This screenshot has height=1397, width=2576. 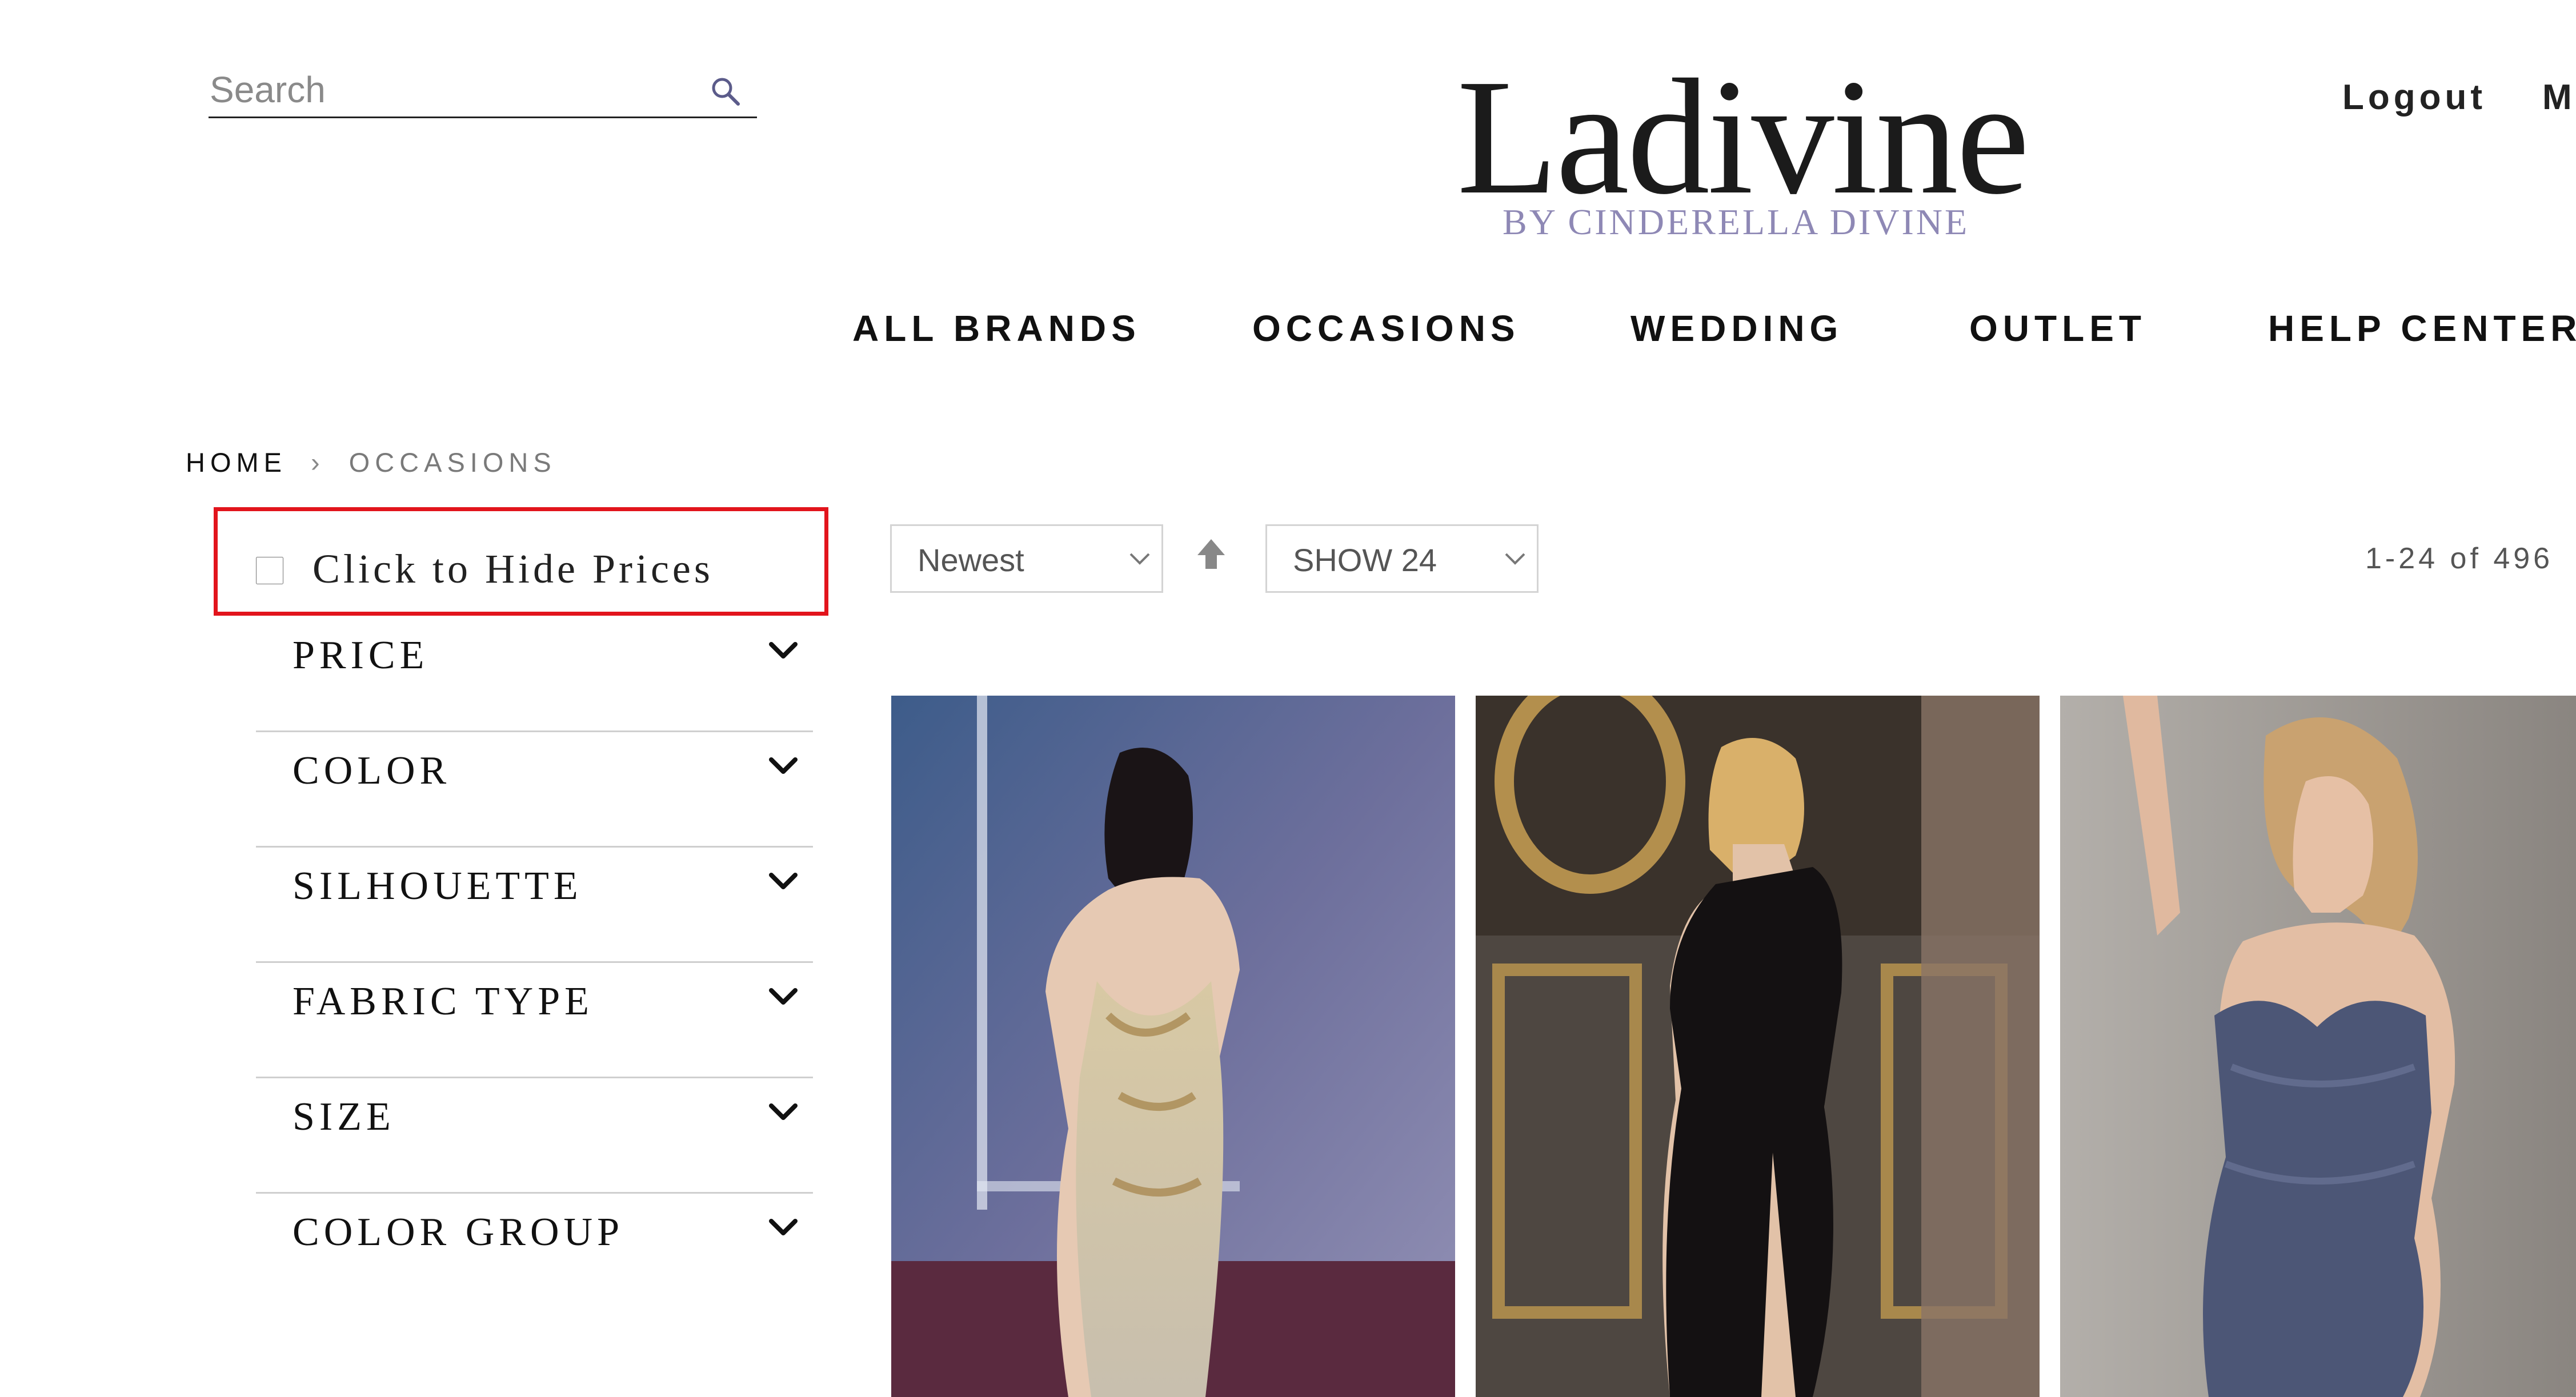 I want to click on sort-value: Newest, so click(x=971, y=560).